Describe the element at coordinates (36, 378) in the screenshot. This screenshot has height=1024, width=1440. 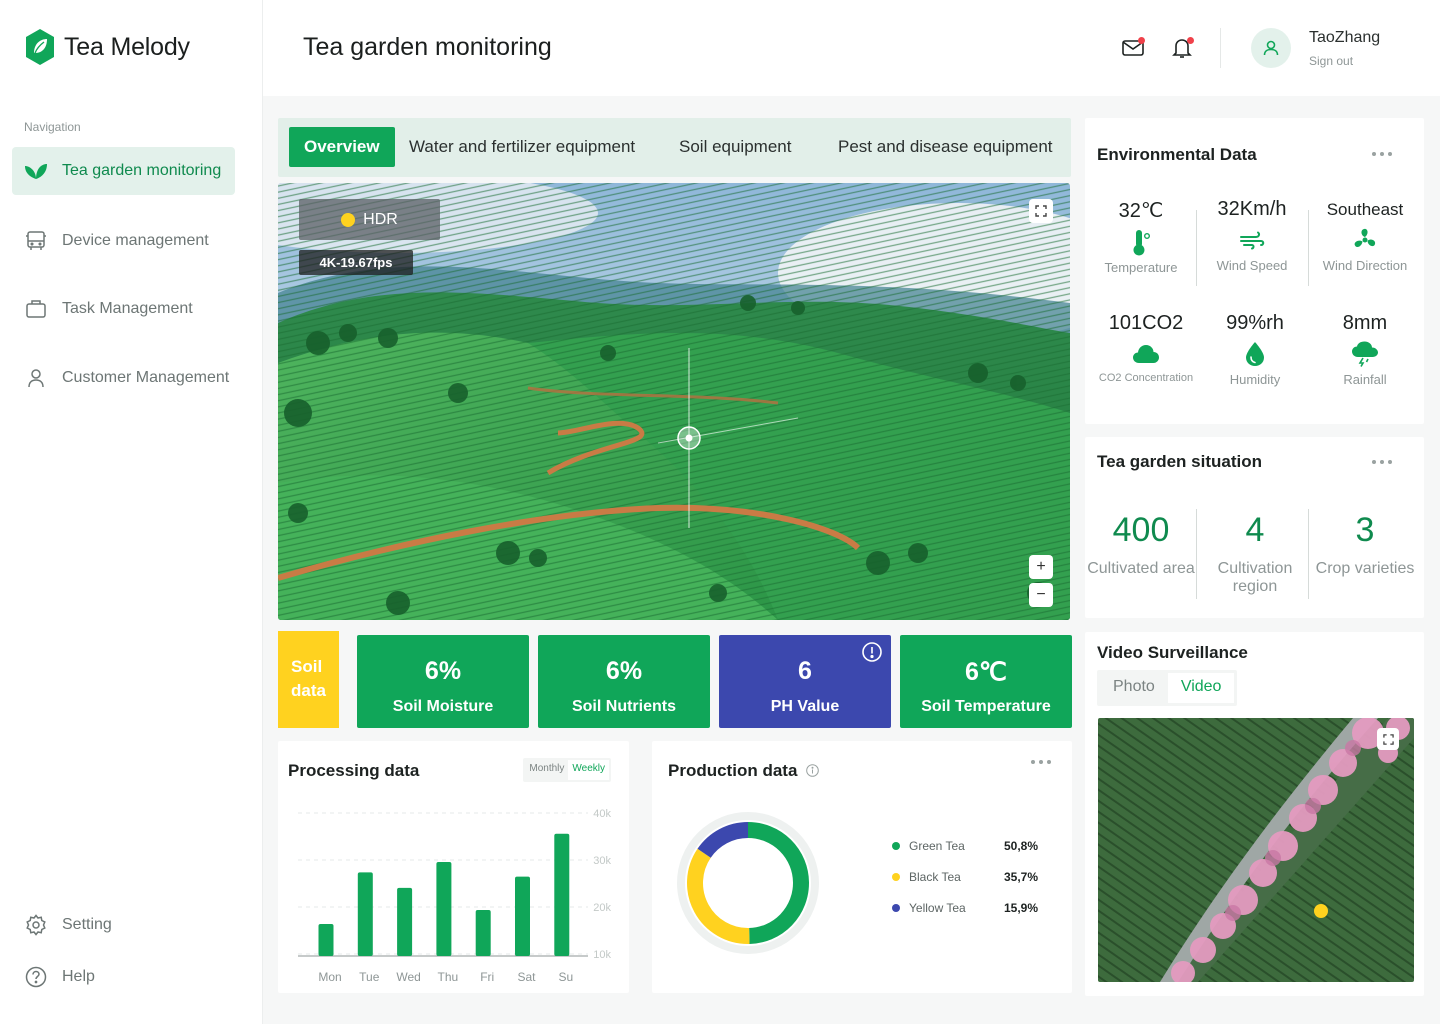
I see `user-icon` at that location.